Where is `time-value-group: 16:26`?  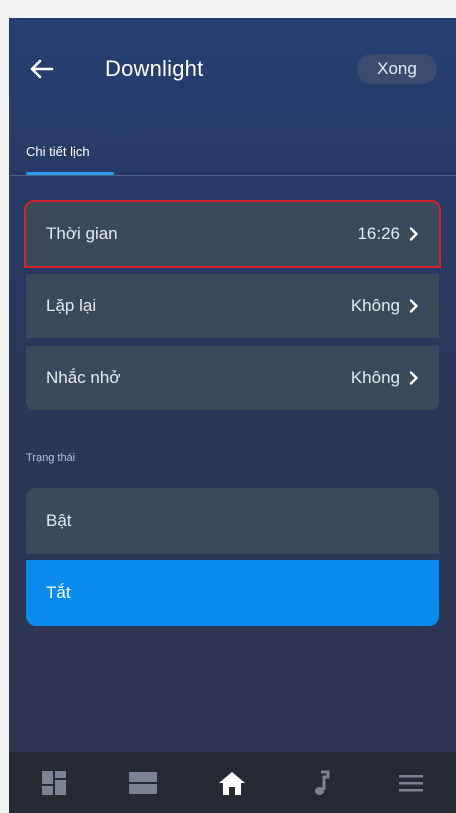 time-value-group: 16:26 is located at coordinates (388, 234).